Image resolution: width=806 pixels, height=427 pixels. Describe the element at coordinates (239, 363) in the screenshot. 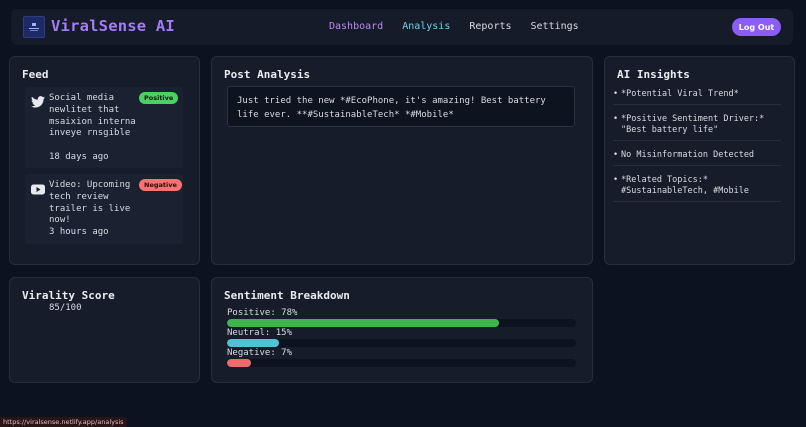

I see `sentiment-bar-negative` at that location.